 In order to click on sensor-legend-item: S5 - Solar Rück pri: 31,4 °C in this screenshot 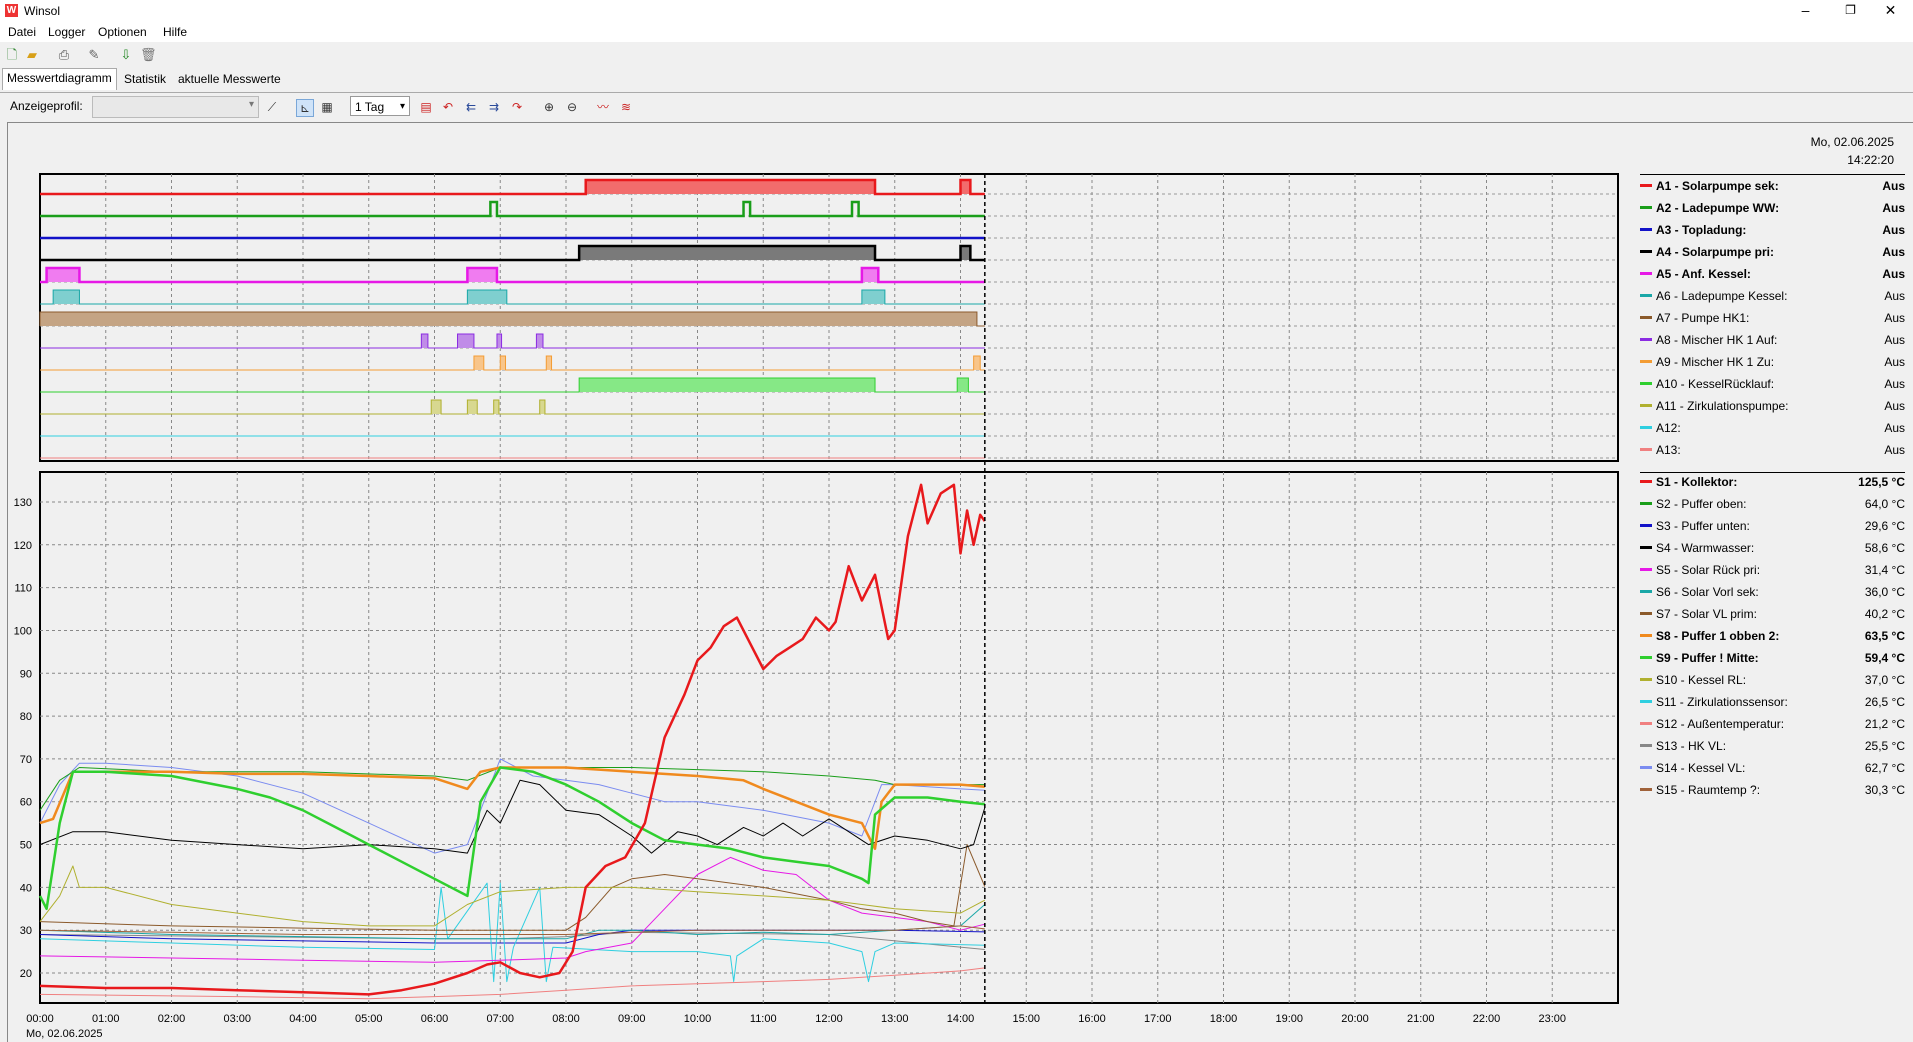, I will do `click(1772, 570)`.